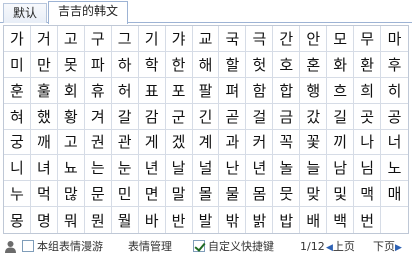  I want to click on char-cell: 말, so click(179, 194).